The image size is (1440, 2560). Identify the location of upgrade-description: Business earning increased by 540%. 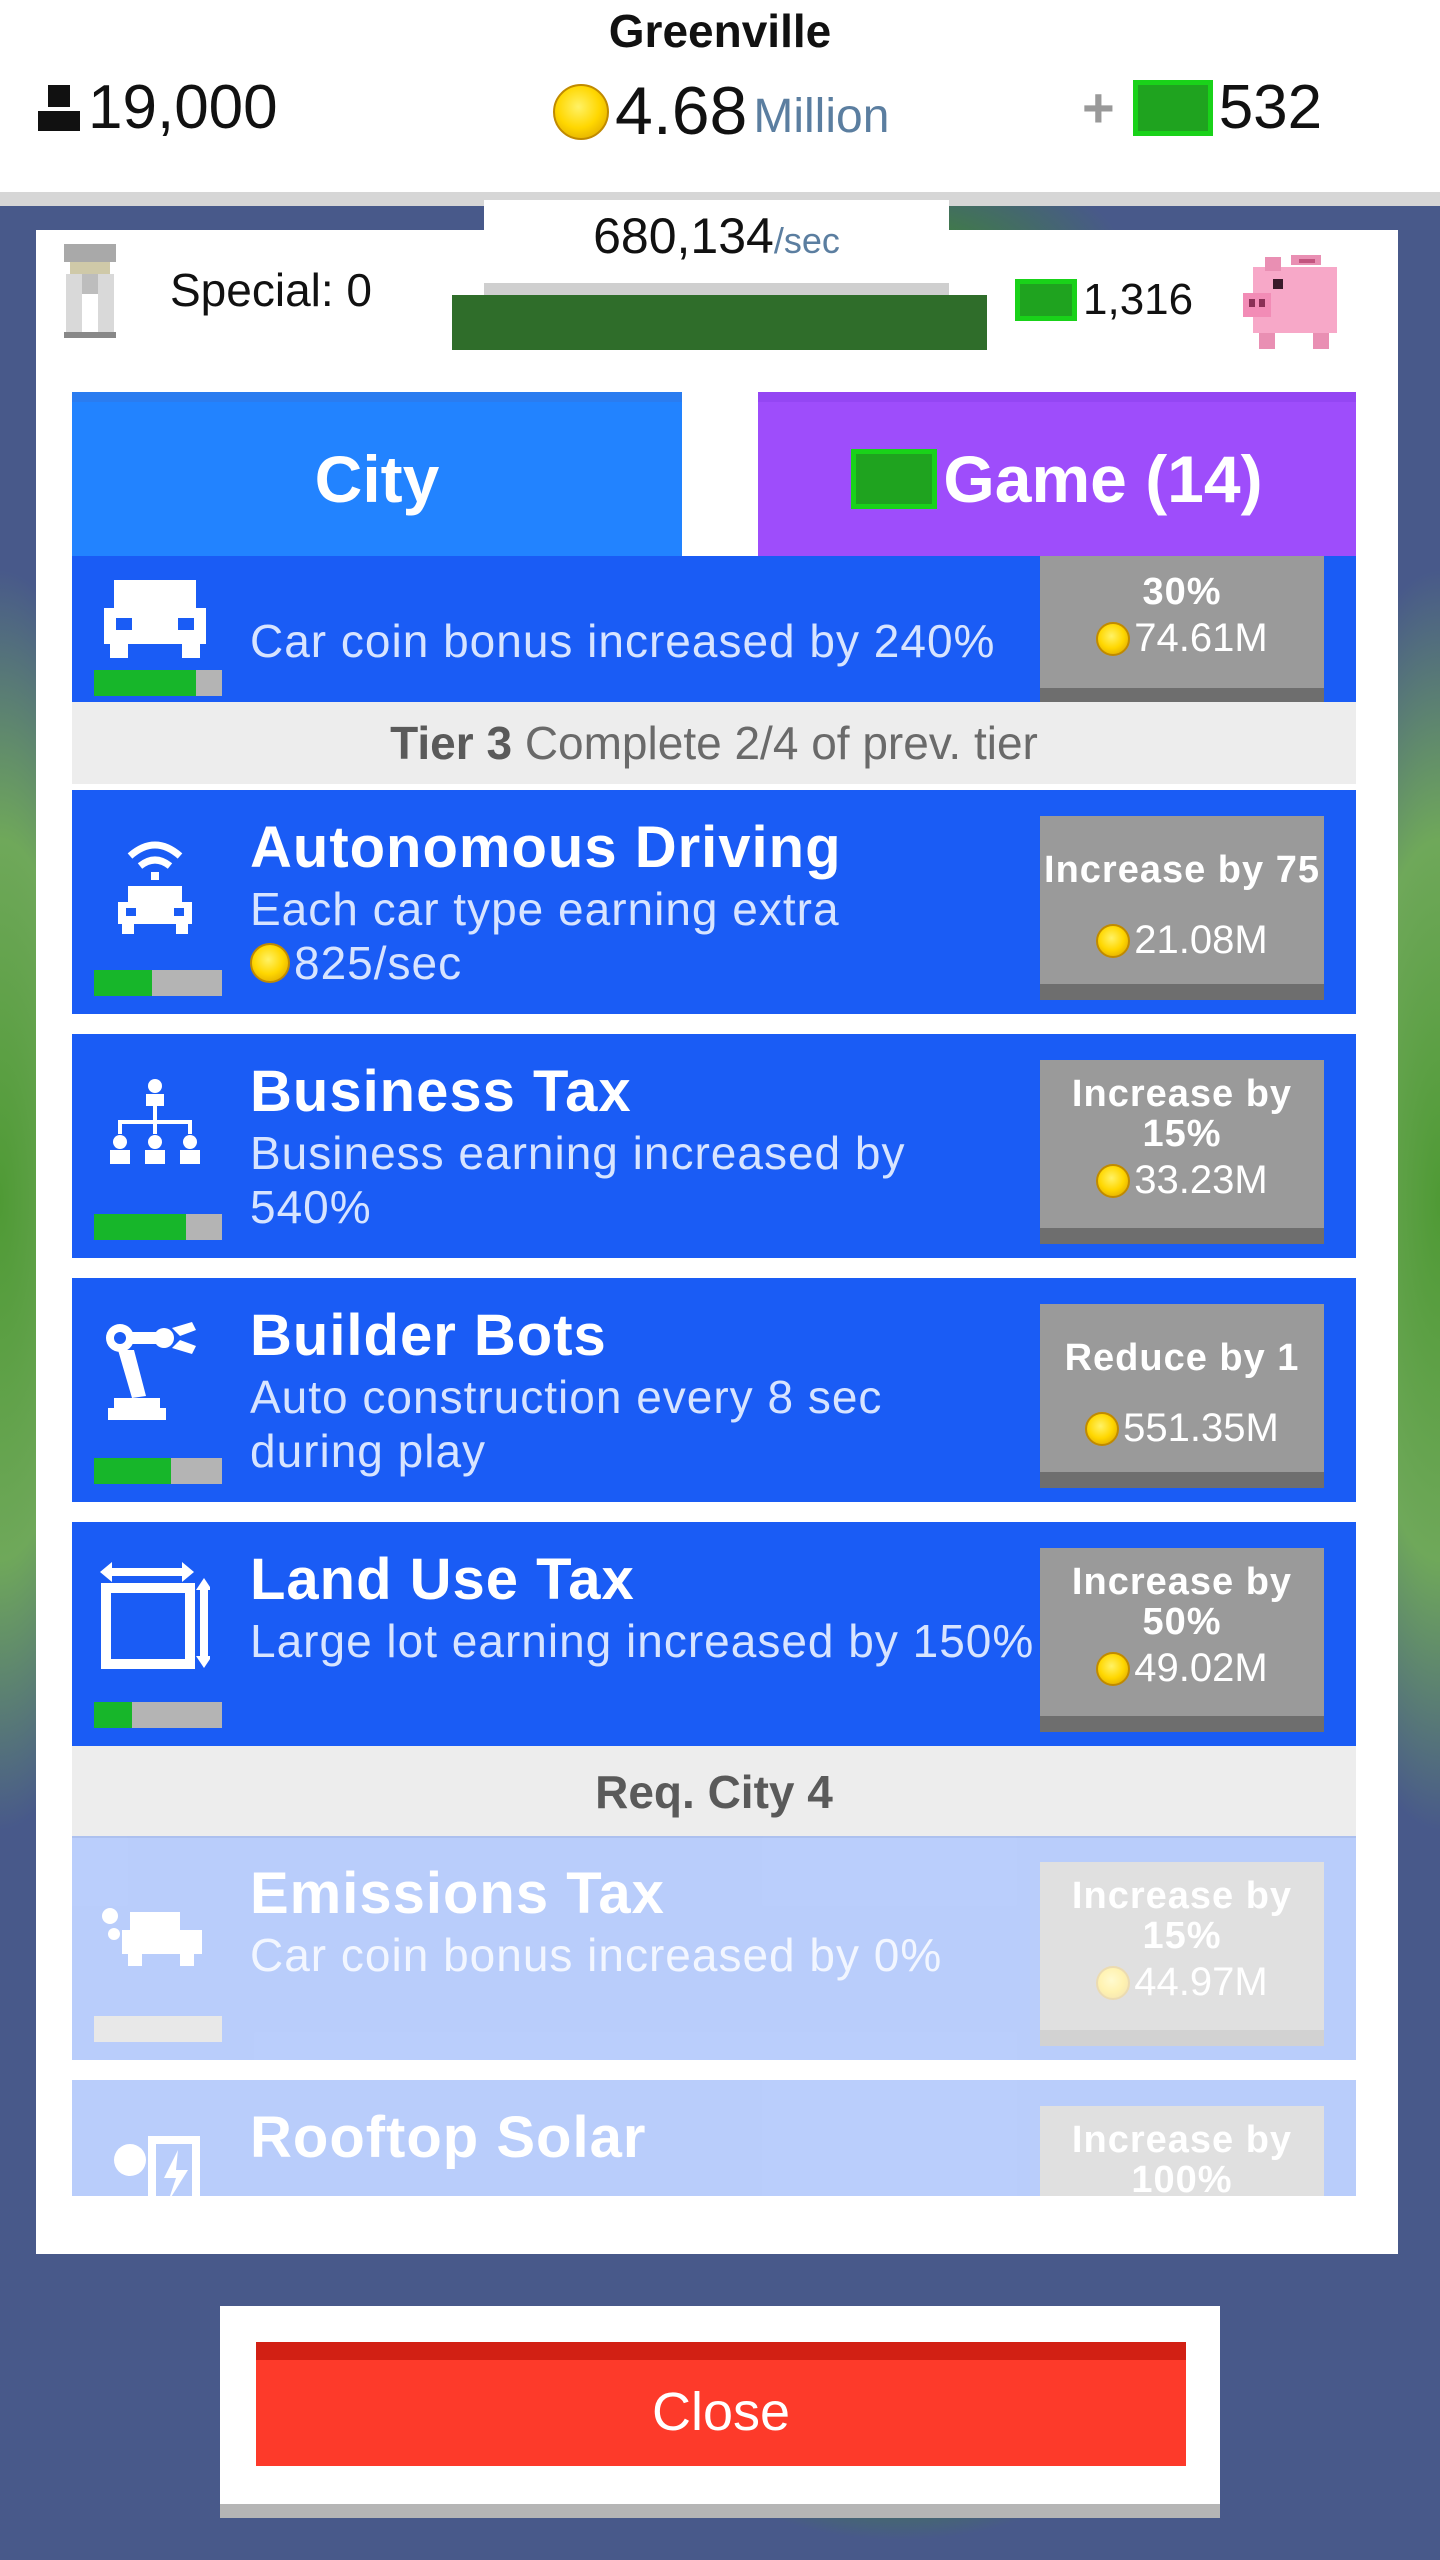
(578, 1180).